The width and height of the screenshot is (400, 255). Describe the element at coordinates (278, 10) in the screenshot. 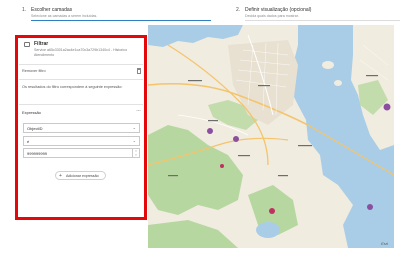

I see `step-title: Definir visualização (opcional)` at that location.